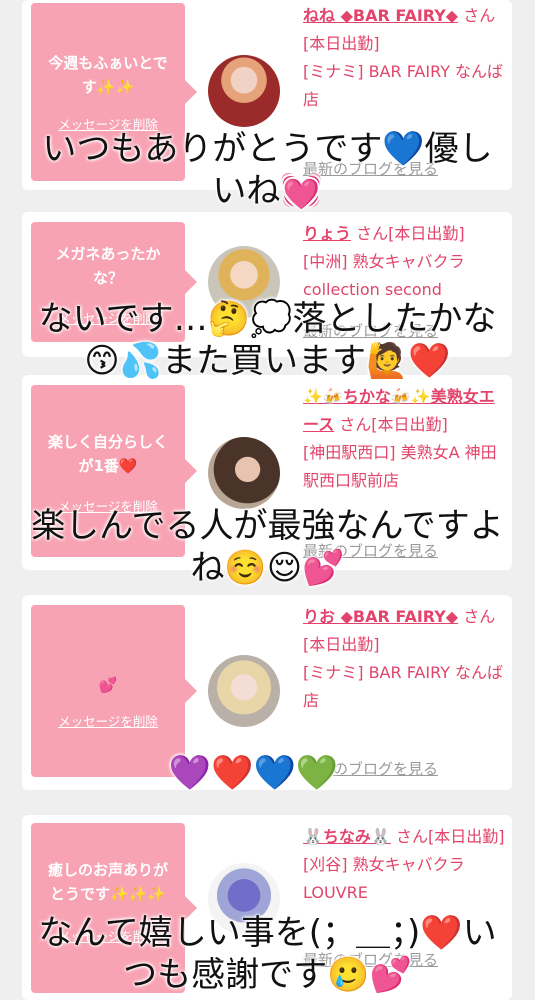  I want to click on overlay-caption: 楽しんでる人が最強なんですよ ね☺️😌💕, so click(267, 547).